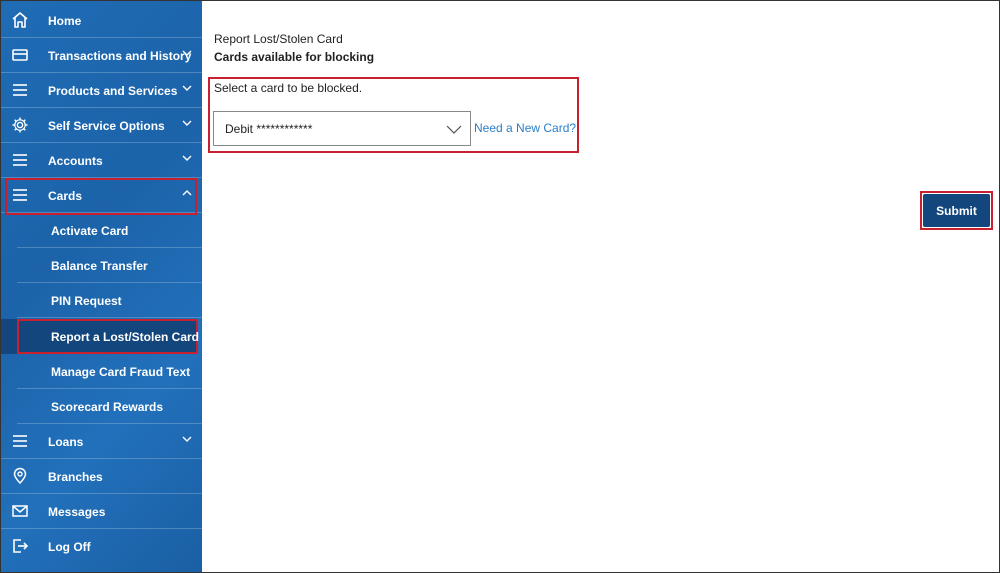 The height and width of the screenshot is (573, 1000). What do you see at coordinates (294, 57) in the screenshot?
I see `section-subtitle: Cards available for blocking` at bounding box center [294, 57].